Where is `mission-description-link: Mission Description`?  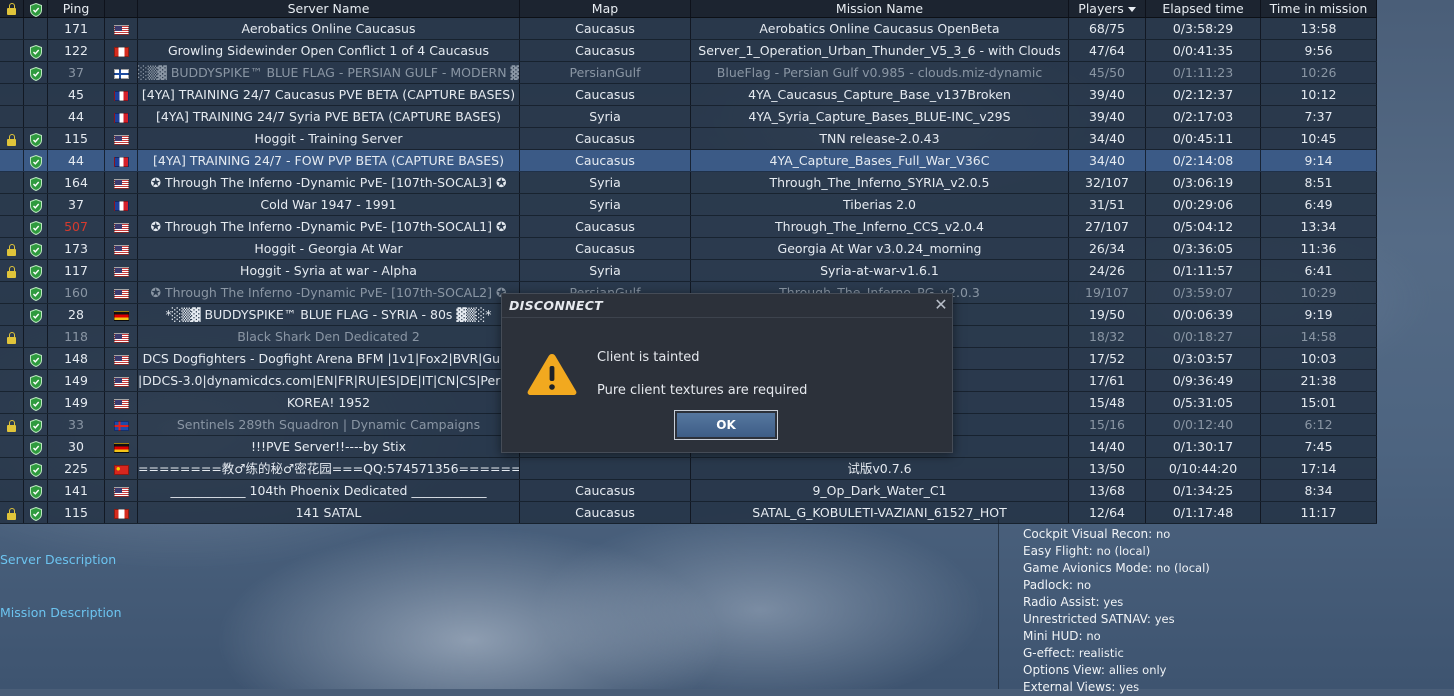
mission-description-link: Mission Description is located at coordinates (61, 612).